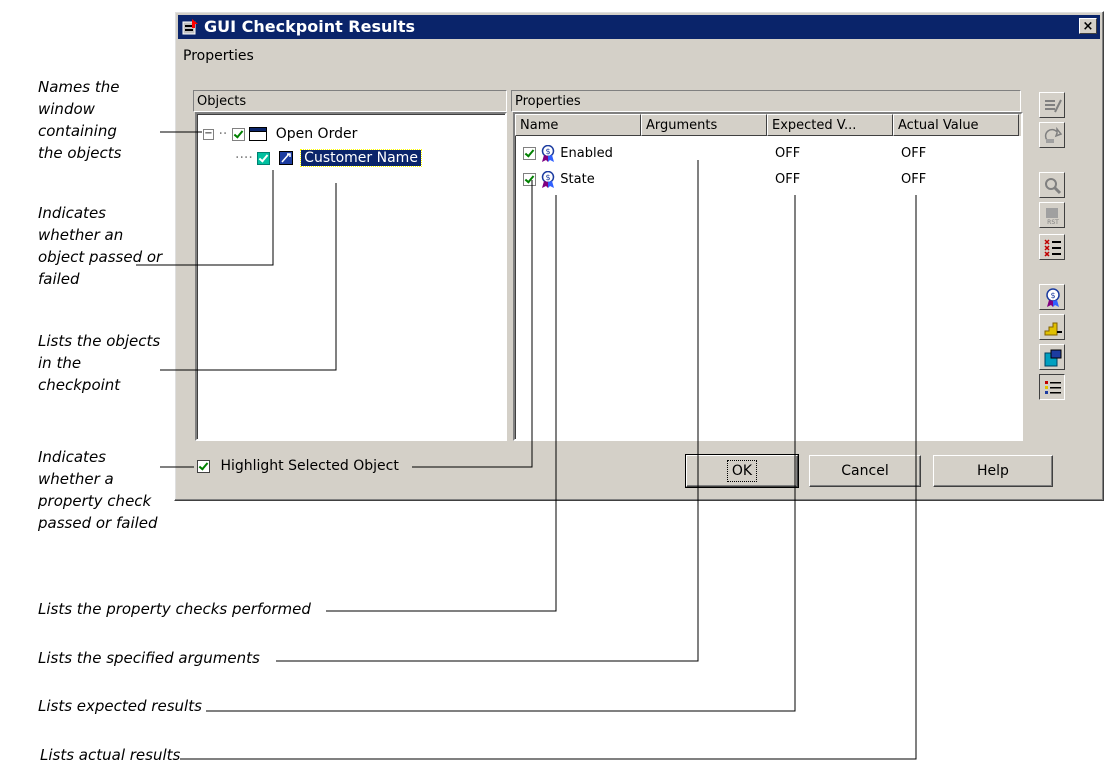 This screenshot has width=1114, height=769. Describe the element at coordinates (350, 101) in the screenshot. I see `objects-header: Objects` at that location.